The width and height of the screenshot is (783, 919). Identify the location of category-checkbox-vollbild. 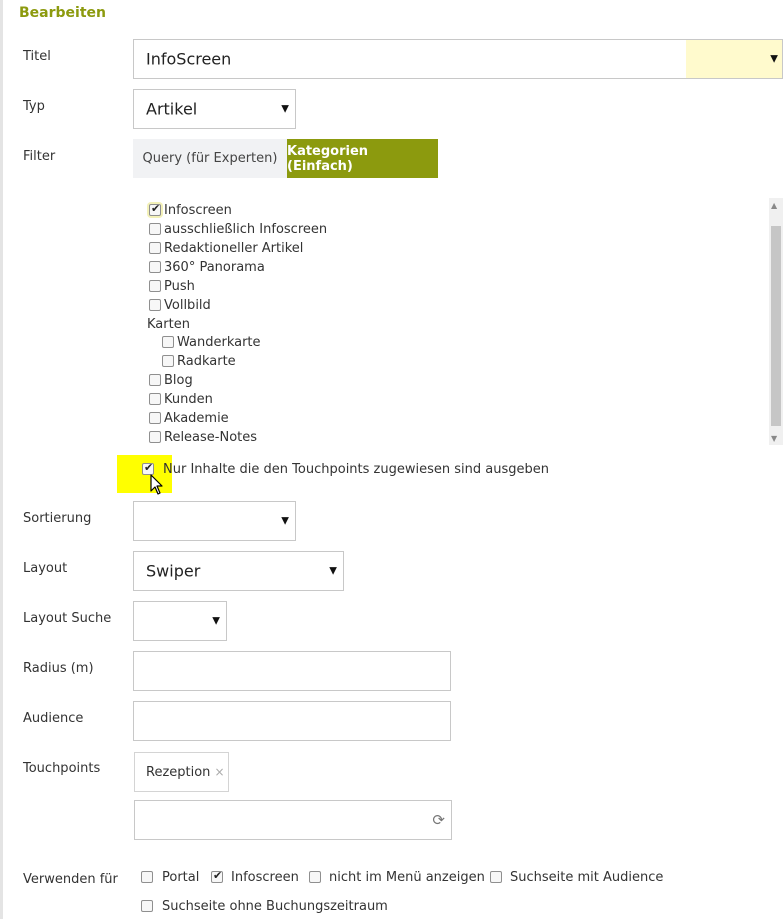
(155, 305).